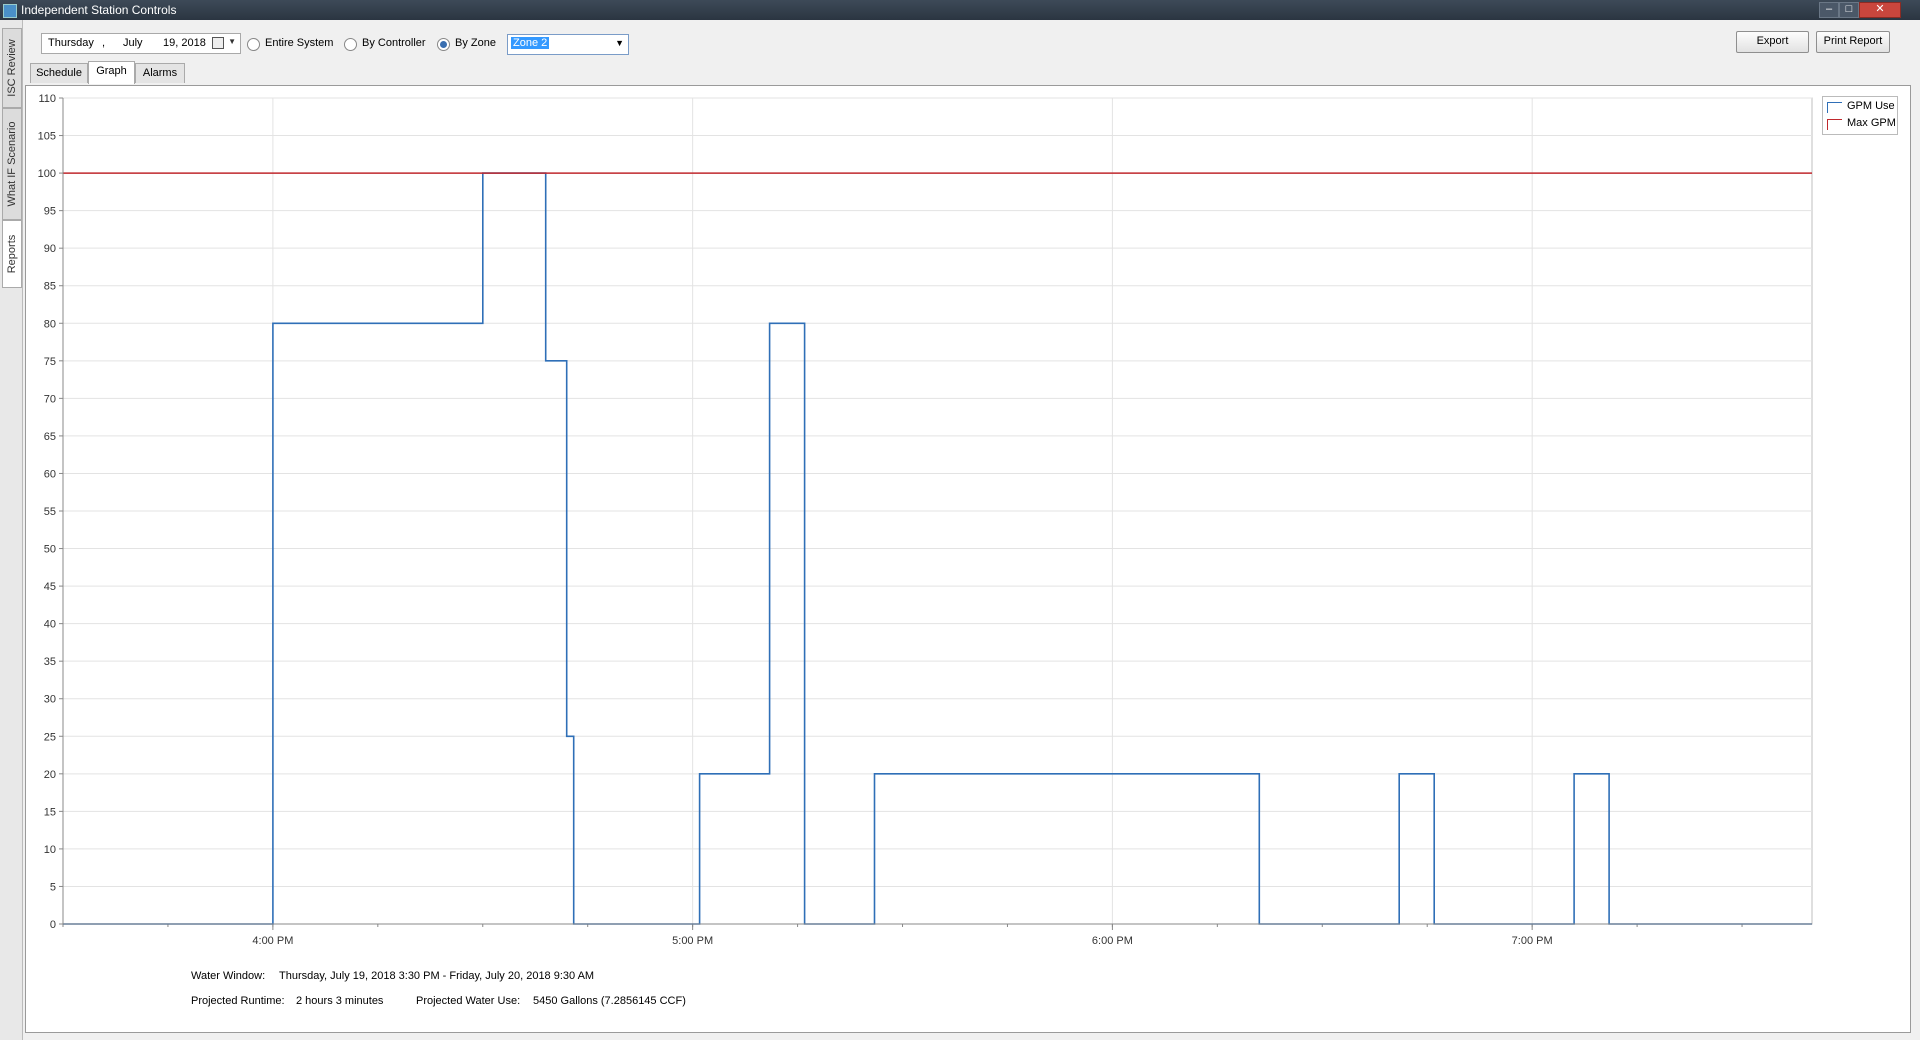 The width and height of the screenshot is (1920, 1040). What do you see at coordinates (1880, 10) in the screenshot?
I see `close-button: ✕` at bounding box center [1880, 10].